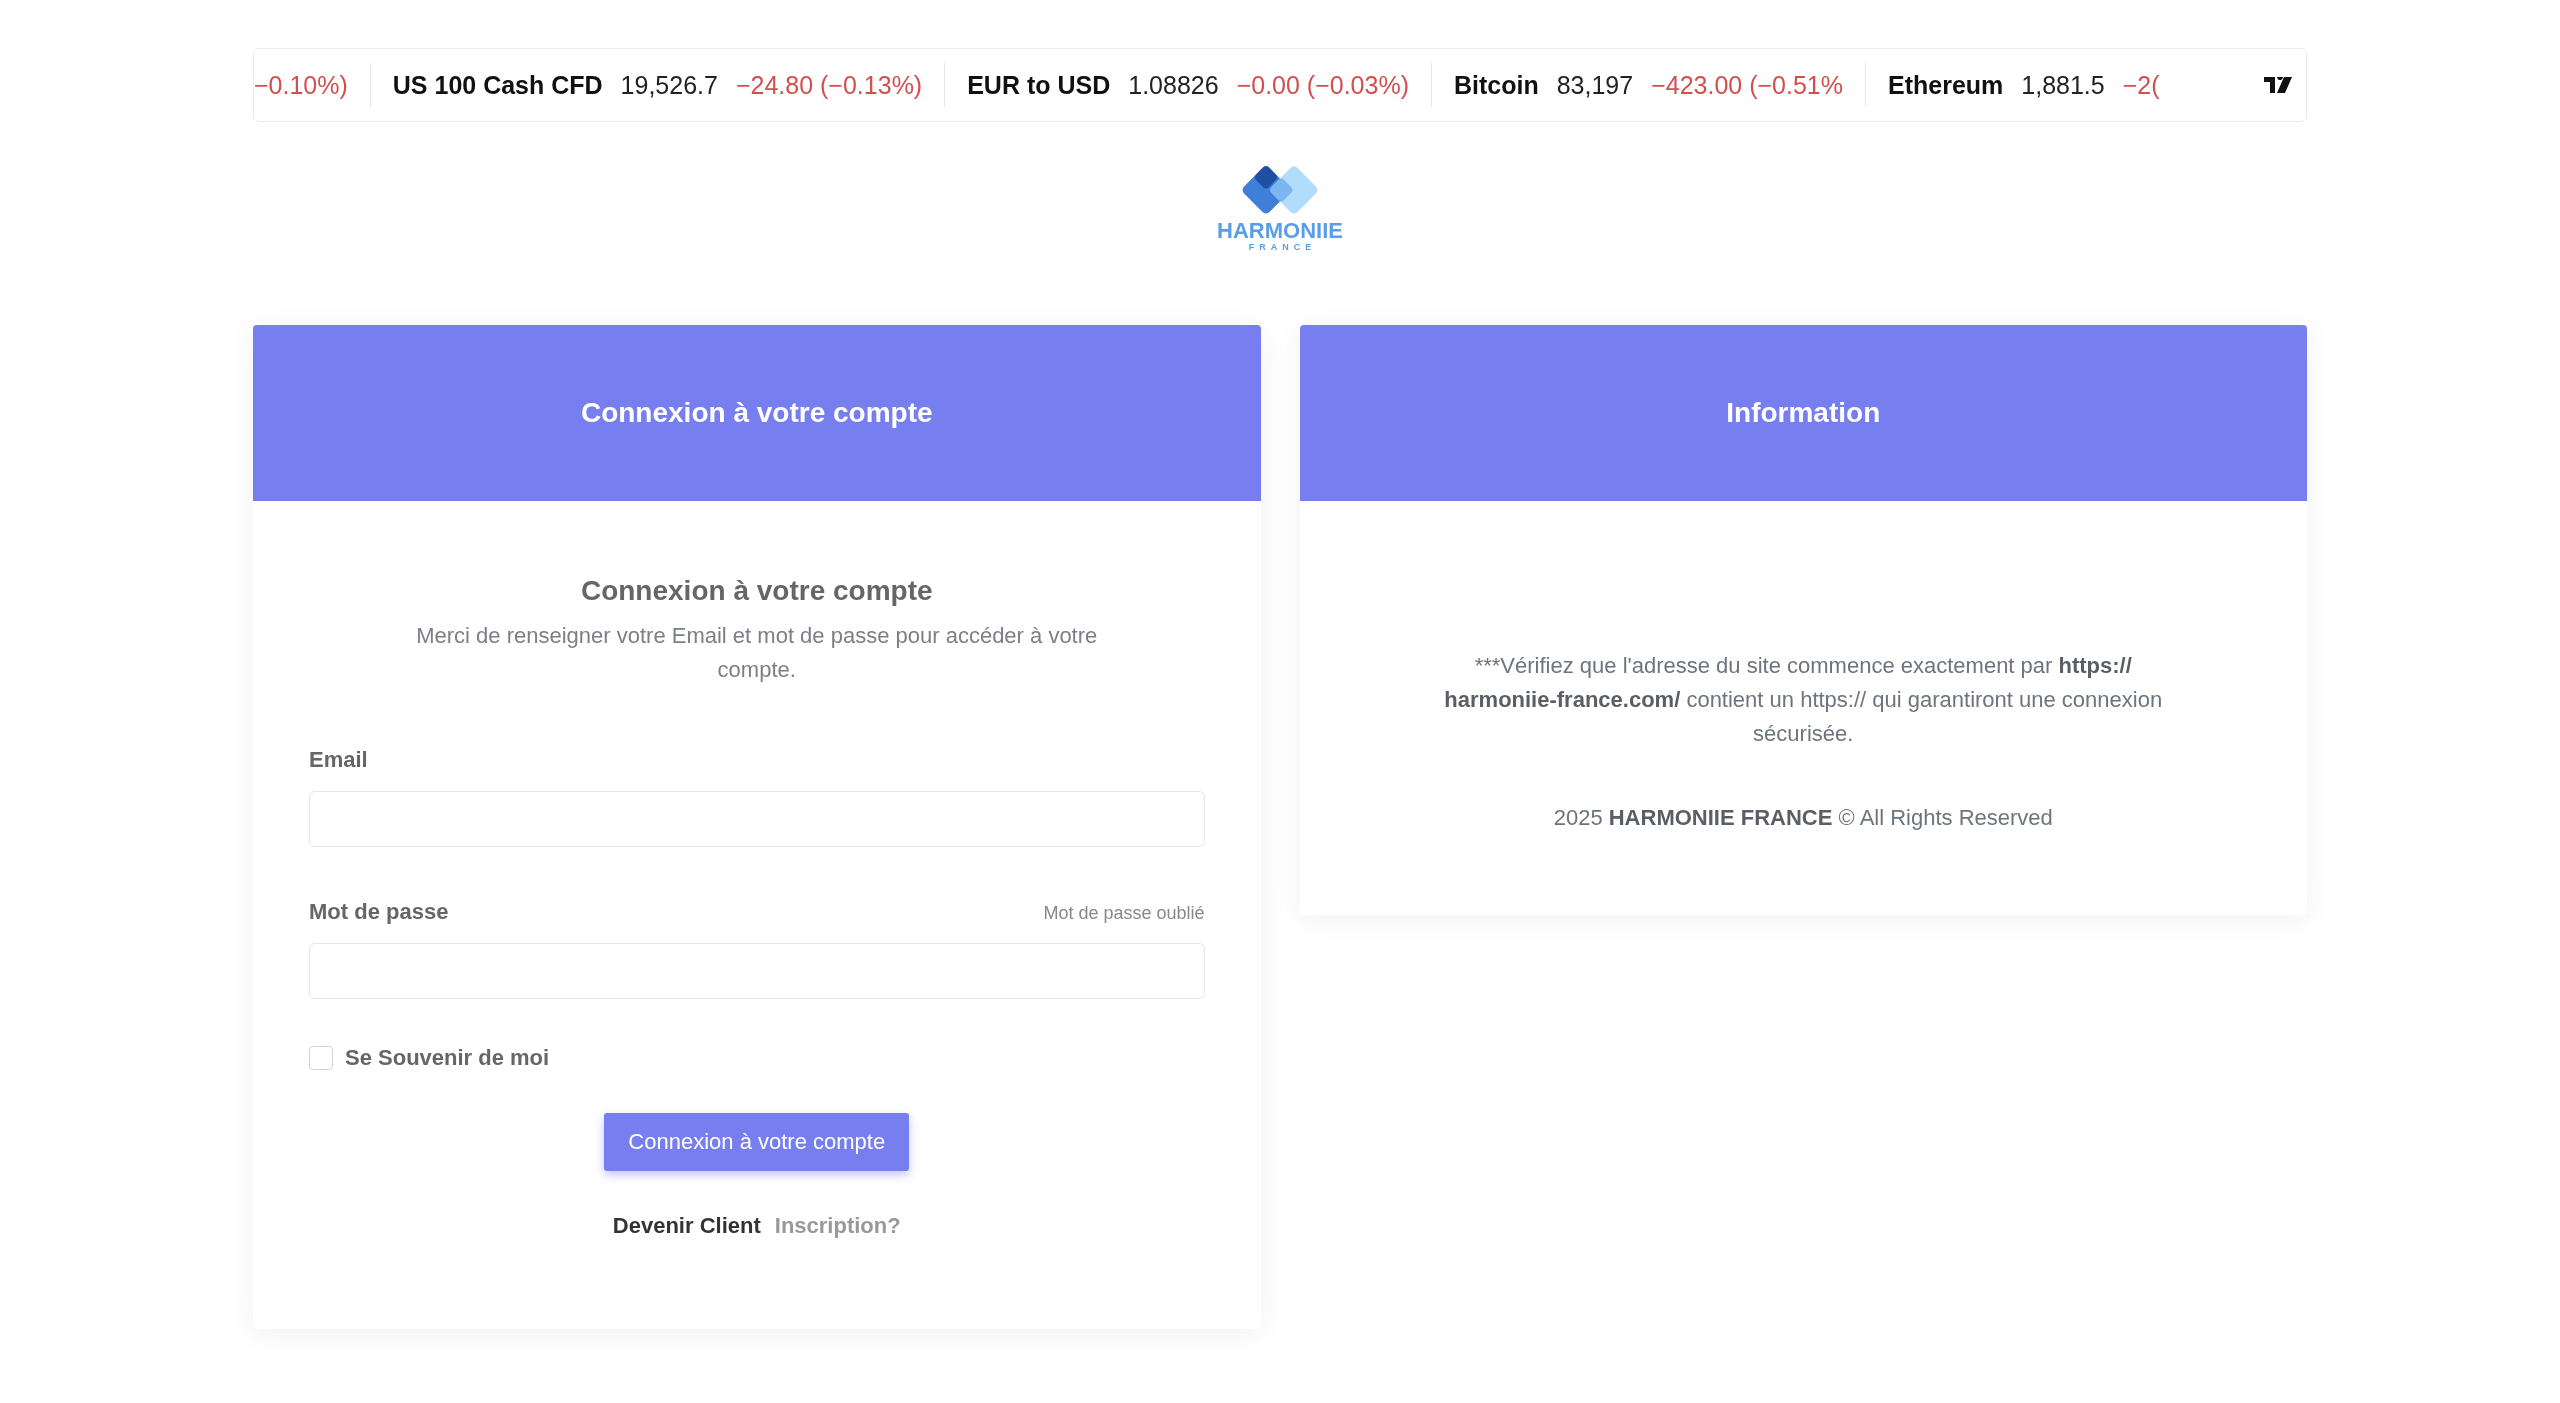 The height and width of the screenshot is (1403, 2560). What do you see at coordinates (1946, 85) in the screenshot?
I see `ticker-symbol: Ethereum` at bounding box center [1946, 85].